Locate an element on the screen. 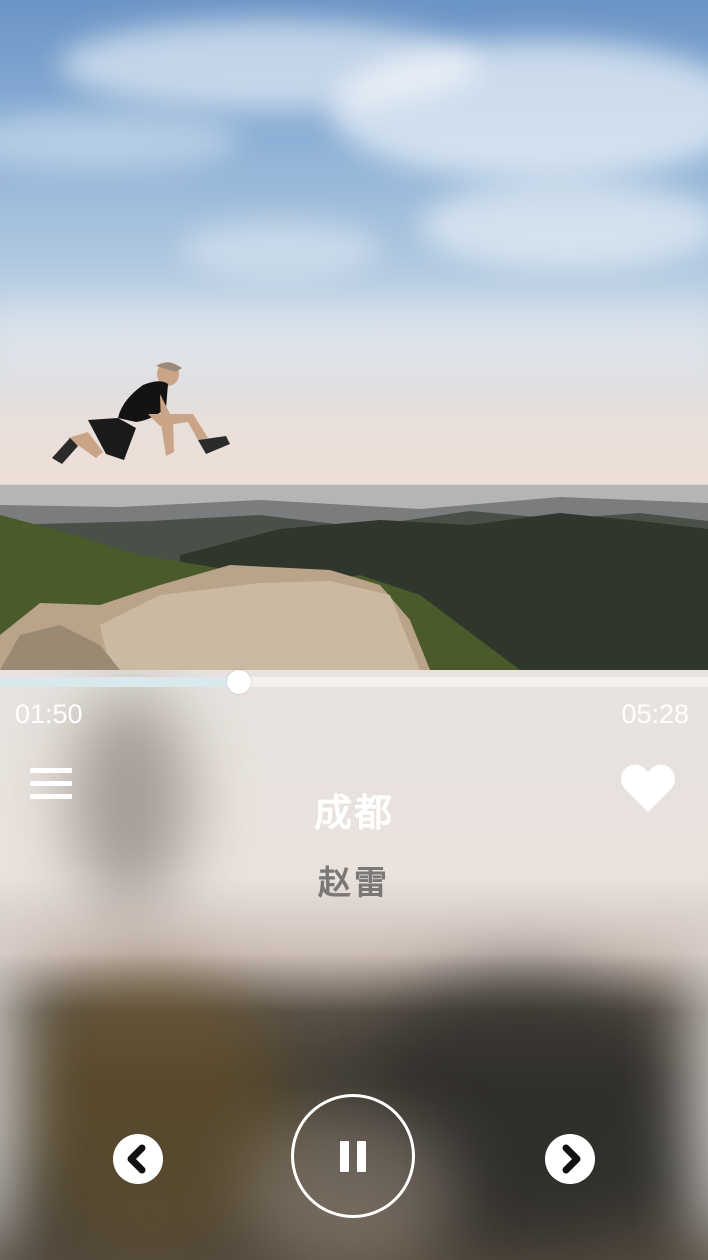 This screenshot has height=1260, width=708. previous-button is located at coordinates (138, 1159).